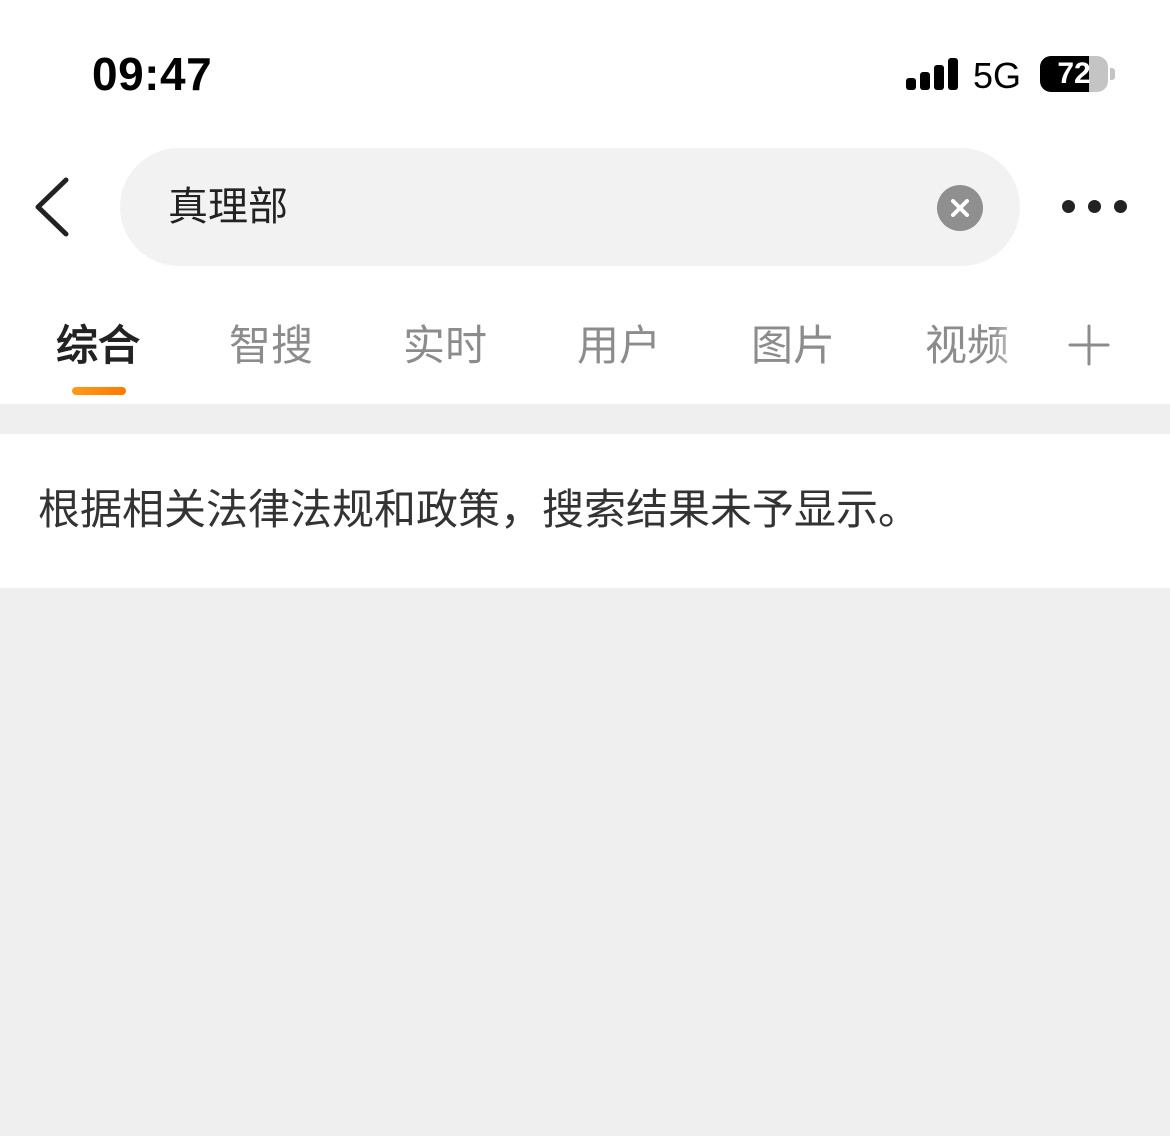 The width and height of the screenshot is (1170, 1136). Describe the element at coordinates (445, 346) in the screenshot. I see `tab-realtime: 实时` at that location.